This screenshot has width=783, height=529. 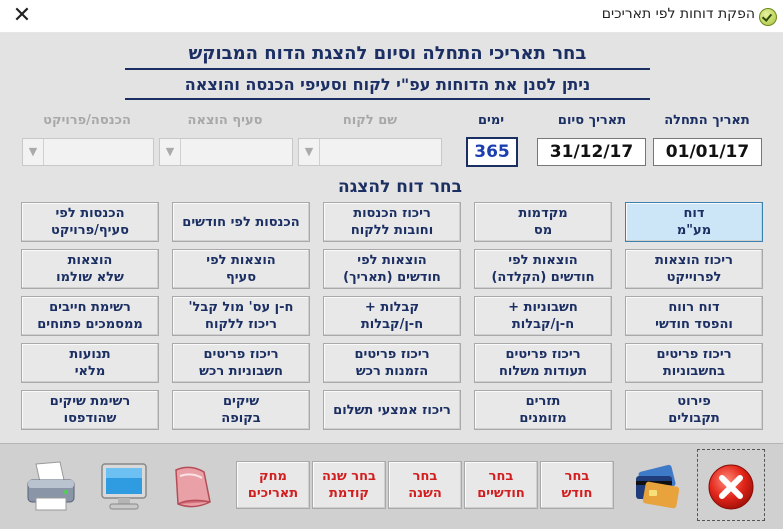 I want to click on printed-checks-button: רשימת שיקים שהודפסו, so click(x=90, y=410).